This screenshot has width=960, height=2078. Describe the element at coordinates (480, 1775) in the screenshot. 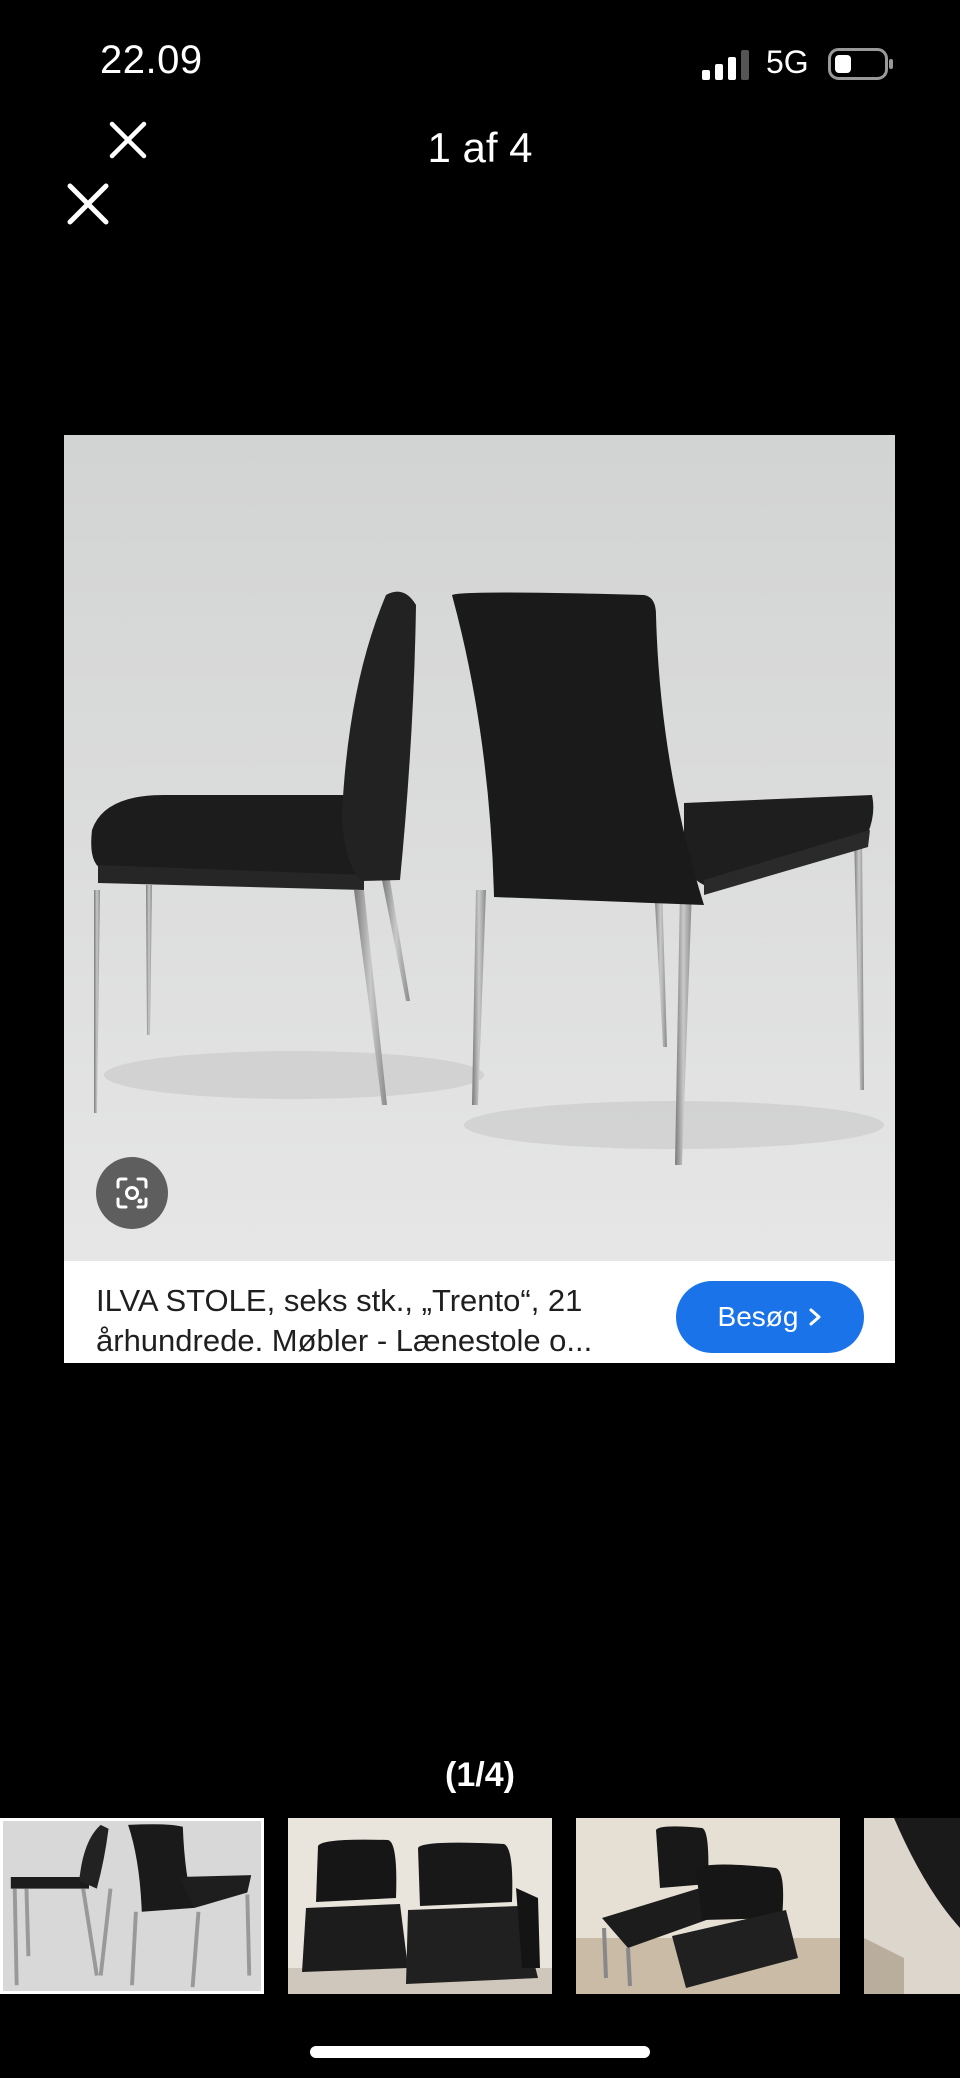

I see `page-index: (1/4)` at that location.